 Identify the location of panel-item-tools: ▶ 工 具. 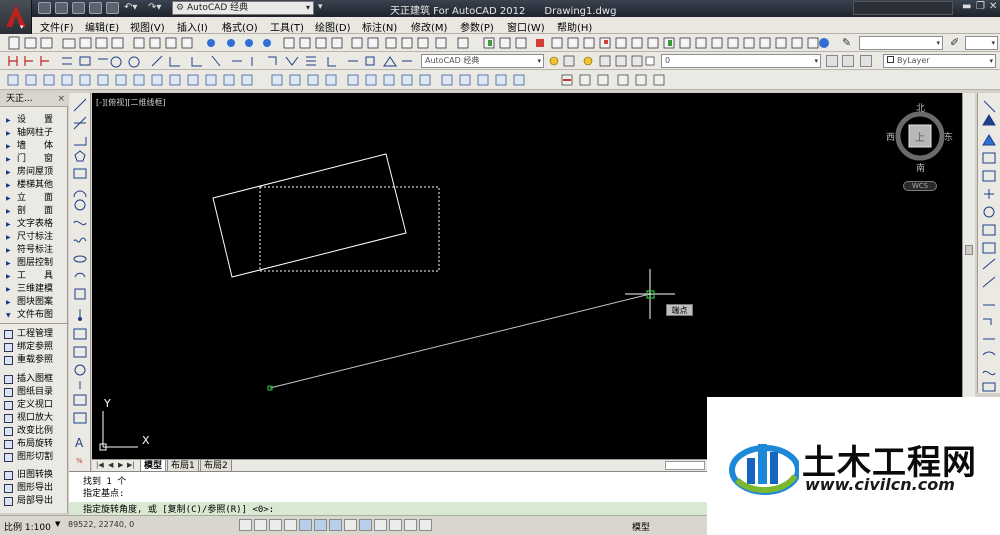
(34, 276).